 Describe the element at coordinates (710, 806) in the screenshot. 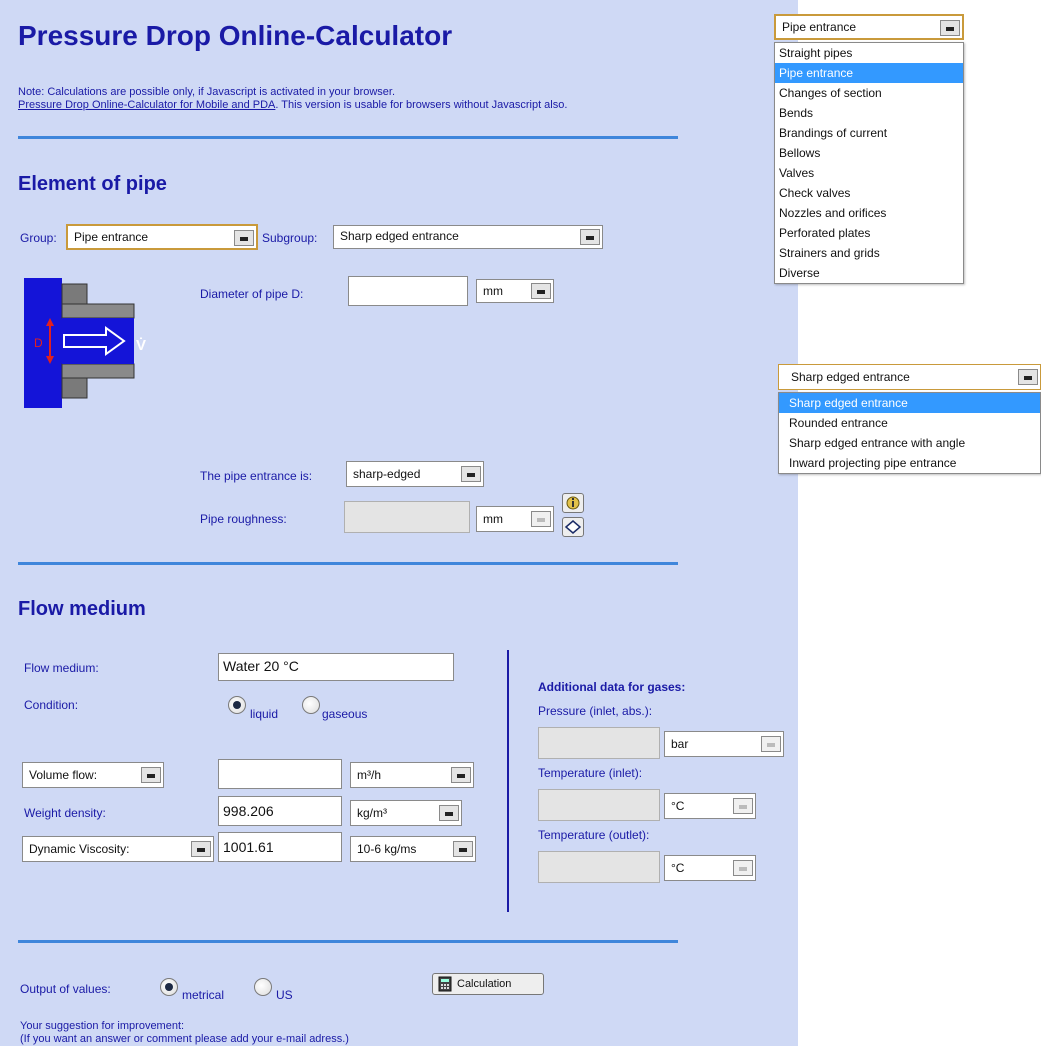

I see `temp-inlet-unit-select: °C` at that location.